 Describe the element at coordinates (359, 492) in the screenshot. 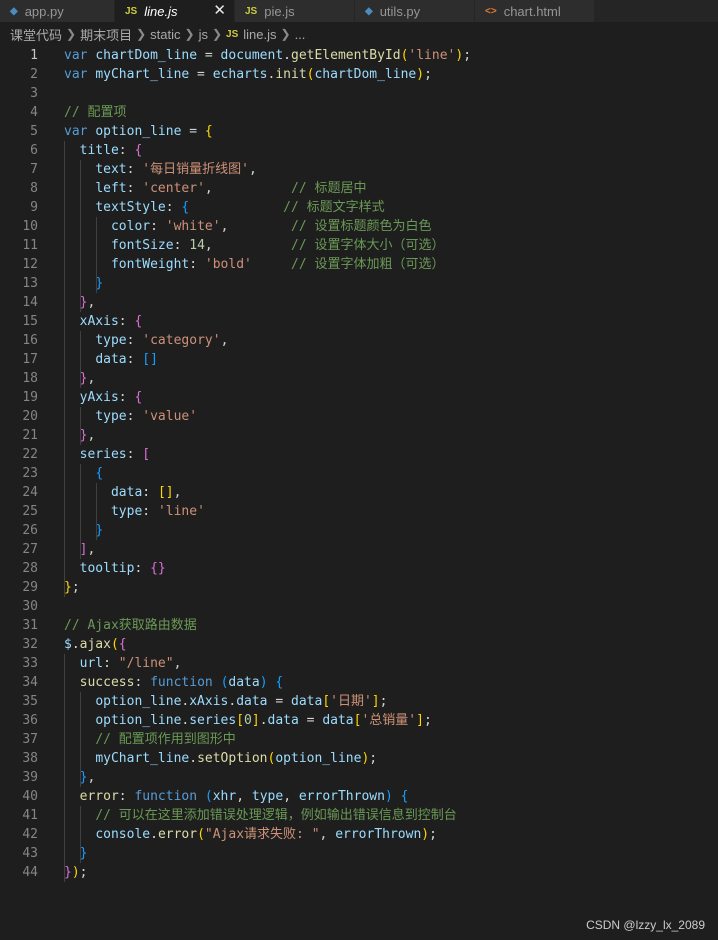

I see `code-line: 24 data: [],` at that location.